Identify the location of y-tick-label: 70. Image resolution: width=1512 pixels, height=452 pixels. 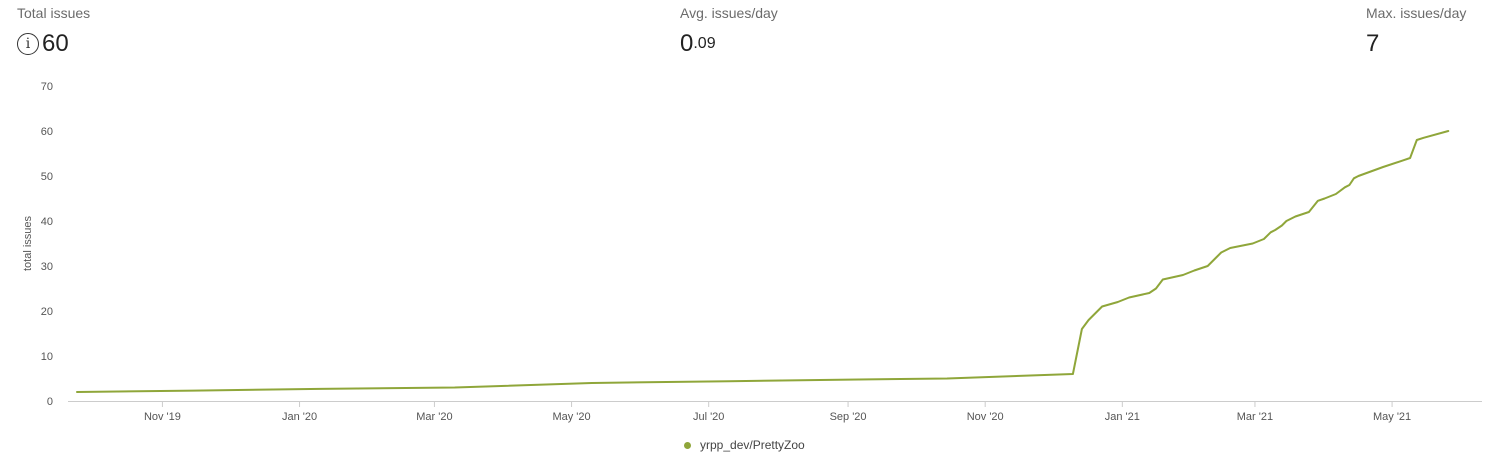
(47, 87).